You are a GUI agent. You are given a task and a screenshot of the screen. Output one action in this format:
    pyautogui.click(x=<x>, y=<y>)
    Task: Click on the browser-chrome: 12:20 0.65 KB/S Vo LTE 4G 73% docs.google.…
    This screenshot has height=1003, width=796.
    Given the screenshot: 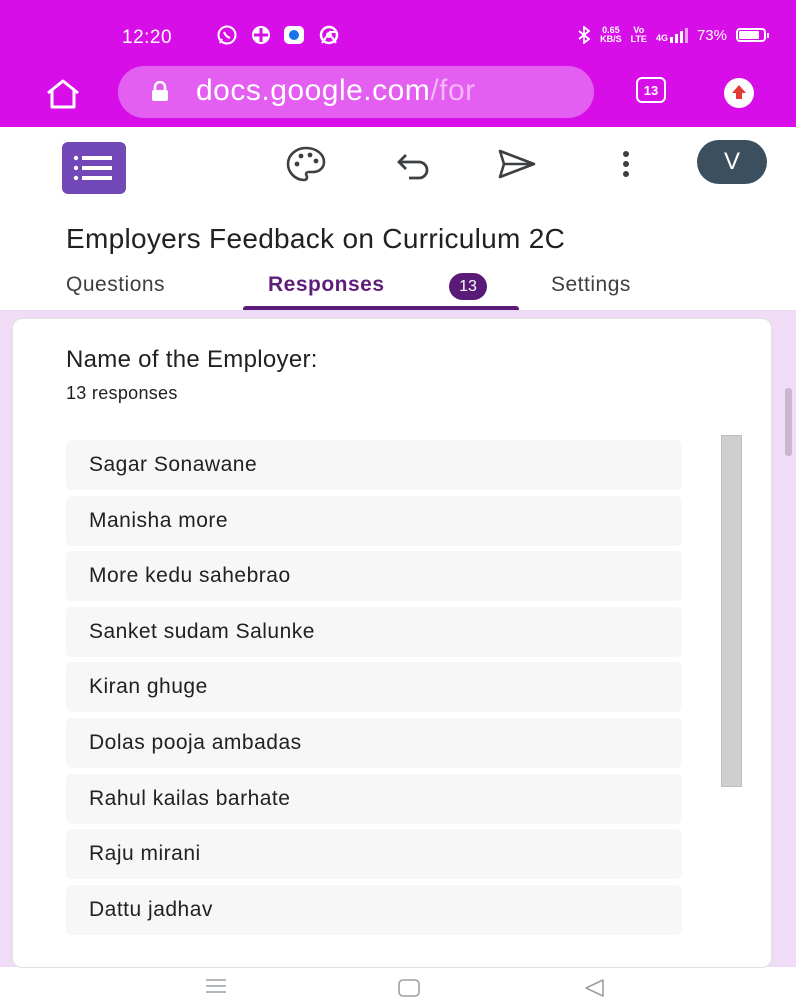 What is the action you would take?
    pyautogui.click(x=398, y=63)
    